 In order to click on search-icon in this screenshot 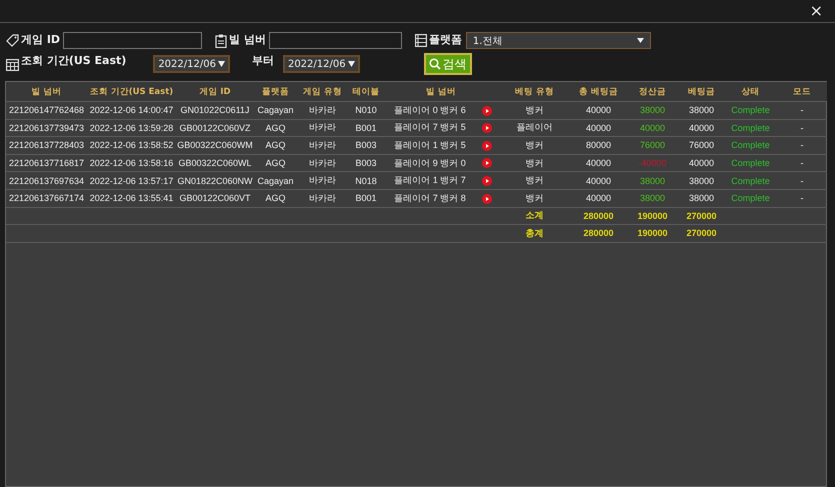, I will do `click(434, 64)`.